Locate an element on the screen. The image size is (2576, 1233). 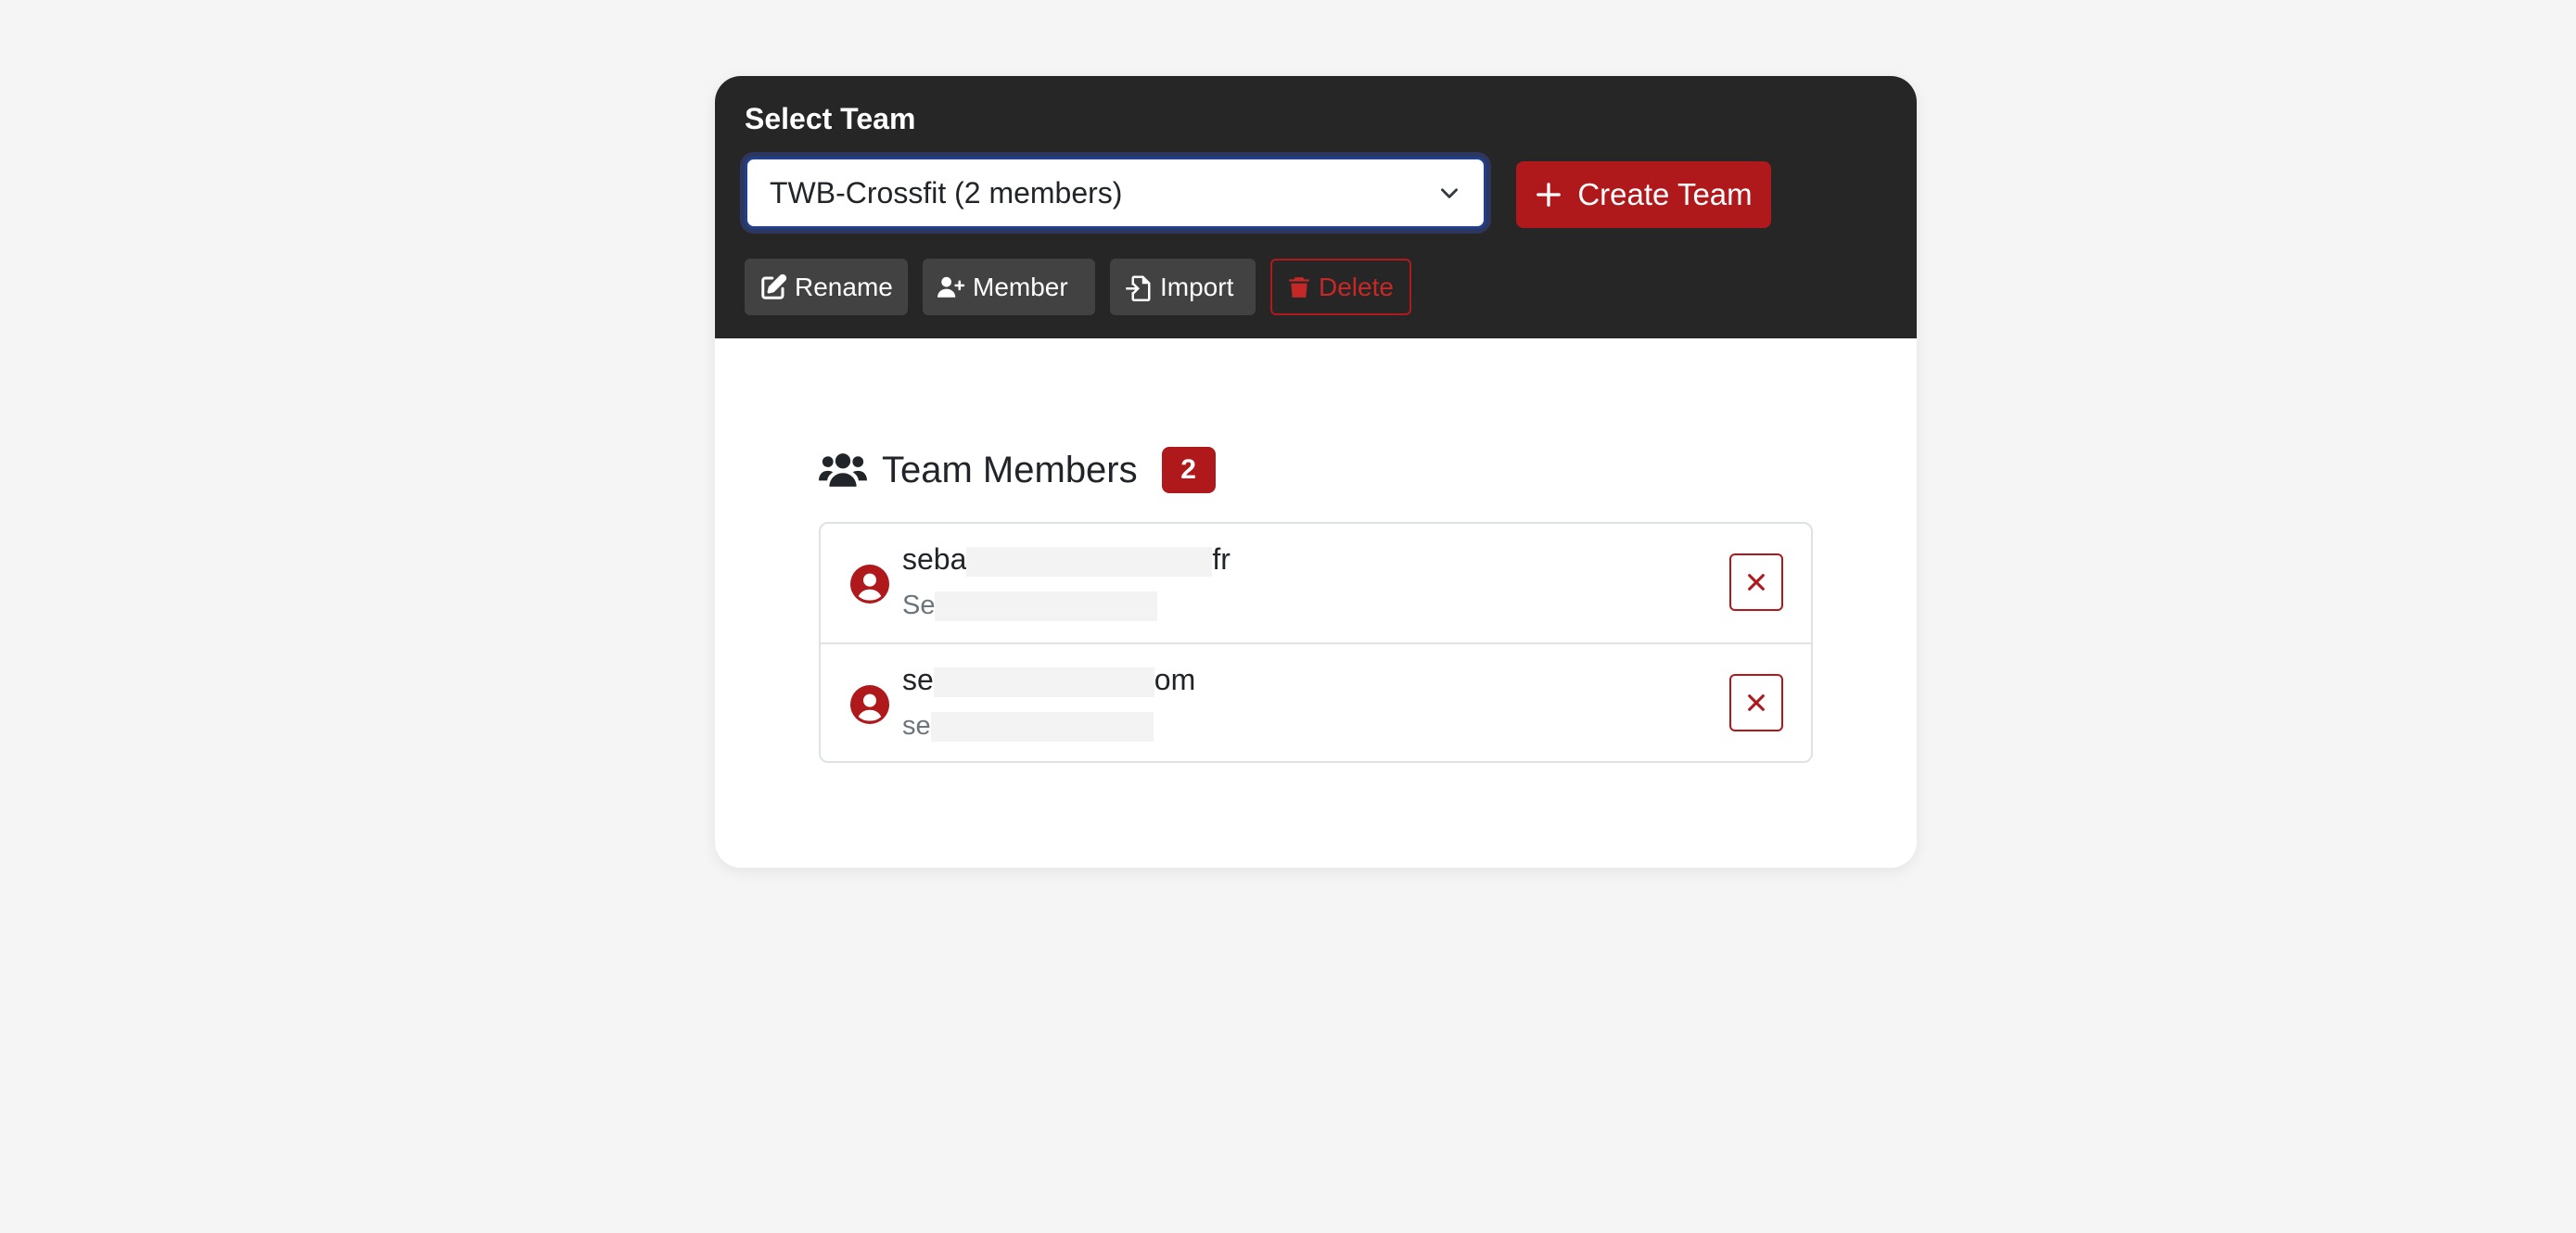
file-import-icon is located at coordinates (1138, 288).